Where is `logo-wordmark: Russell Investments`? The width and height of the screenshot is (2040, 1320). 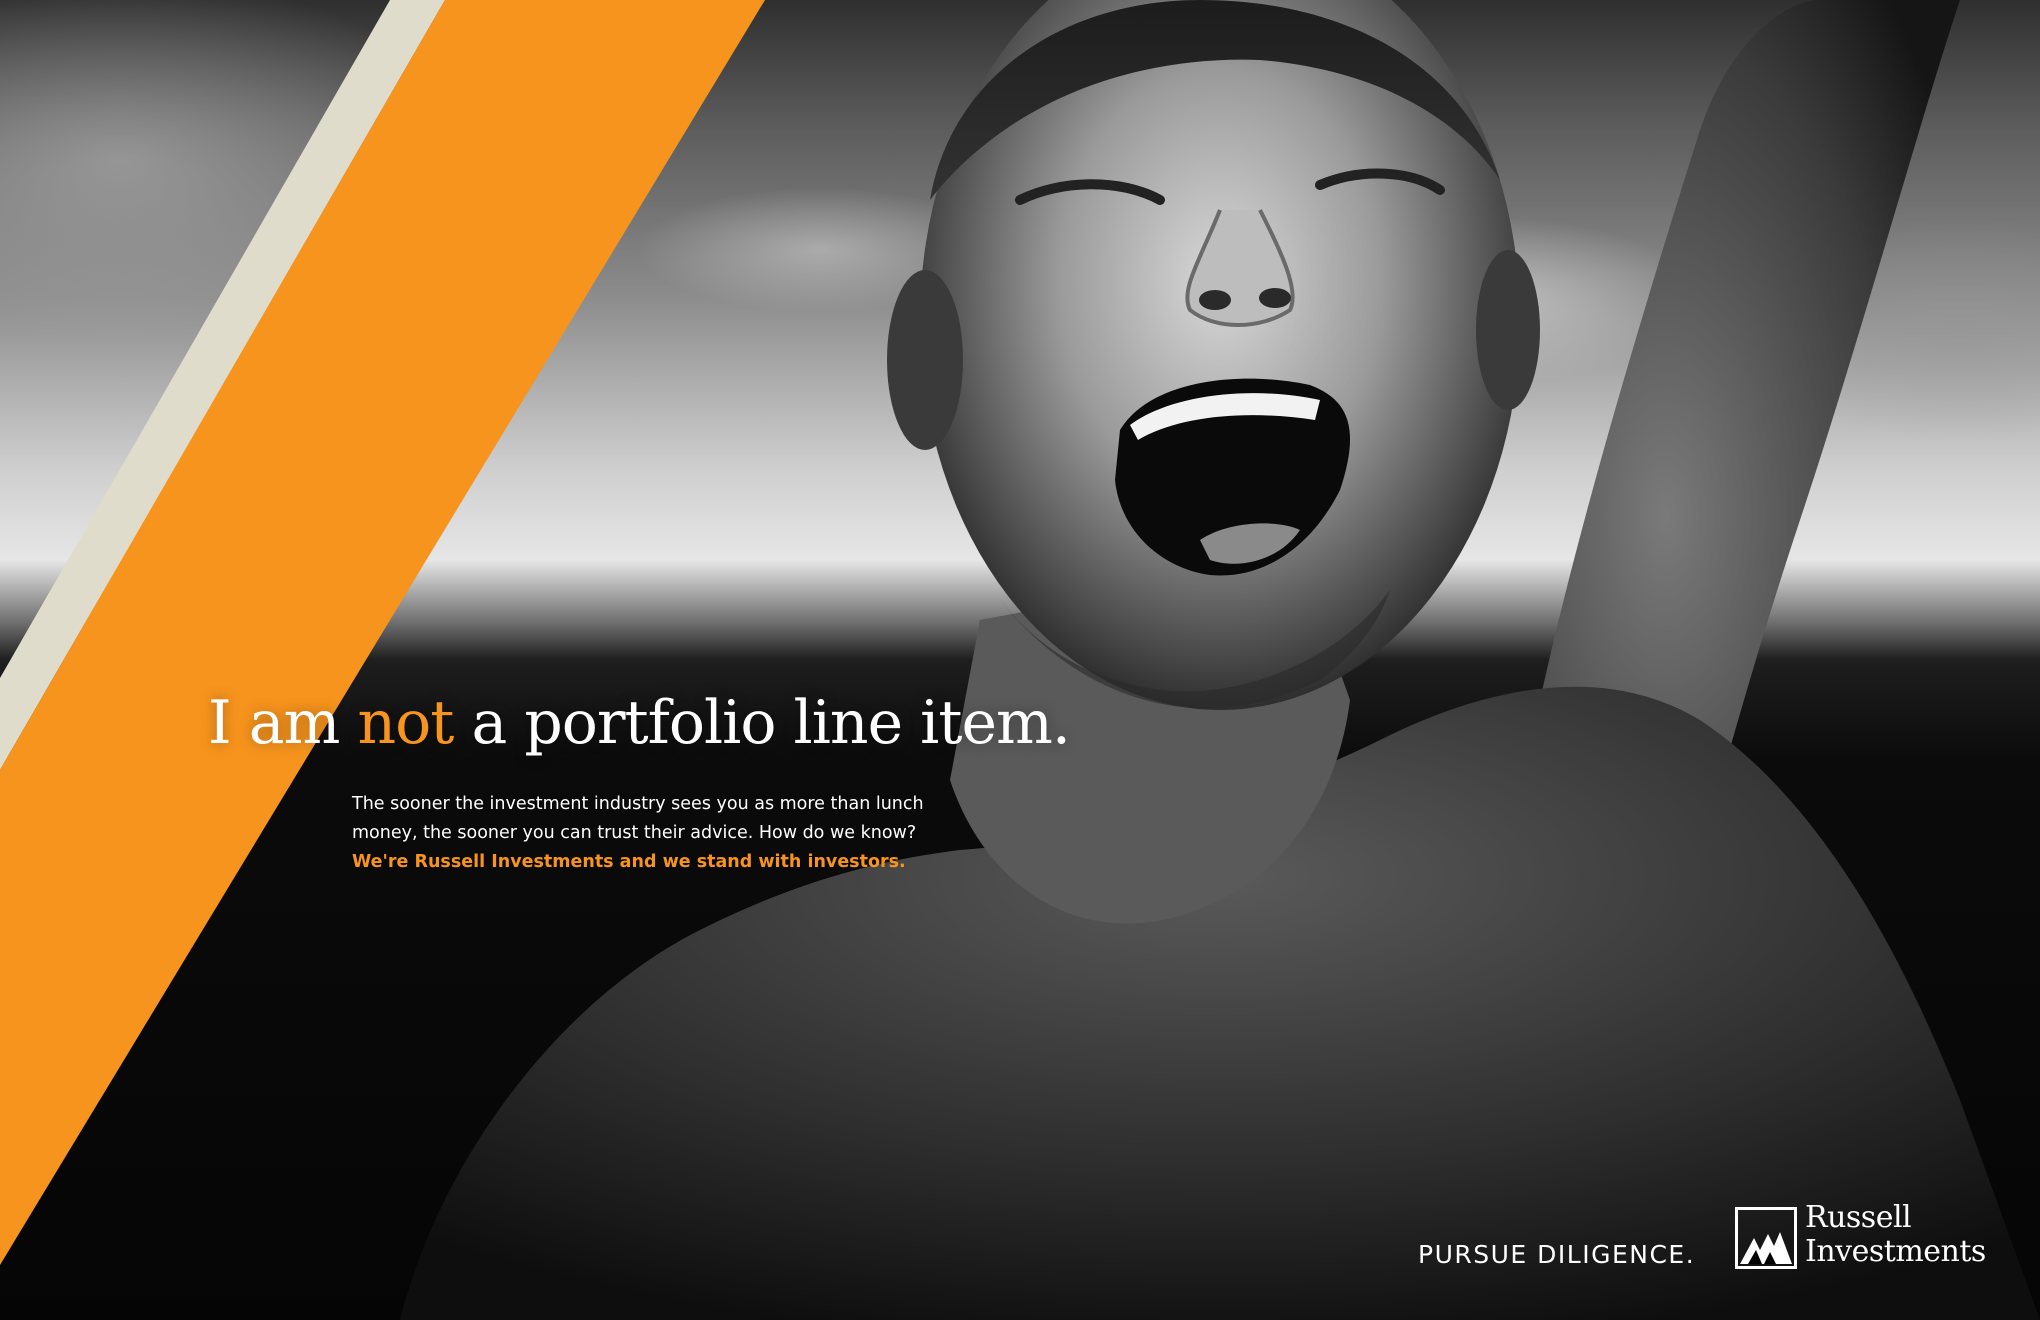 logo-wordmark: Russell Investments is located at coordinates (1895, 1235).